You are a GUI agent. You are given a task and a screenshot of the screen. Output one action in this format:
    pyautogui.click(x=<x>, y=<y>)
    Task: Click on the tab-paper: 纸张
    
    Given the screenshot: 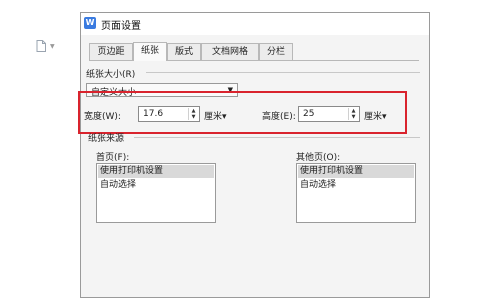 What is the action you would take?
    pyautogui.click(x=150, y=51)
    